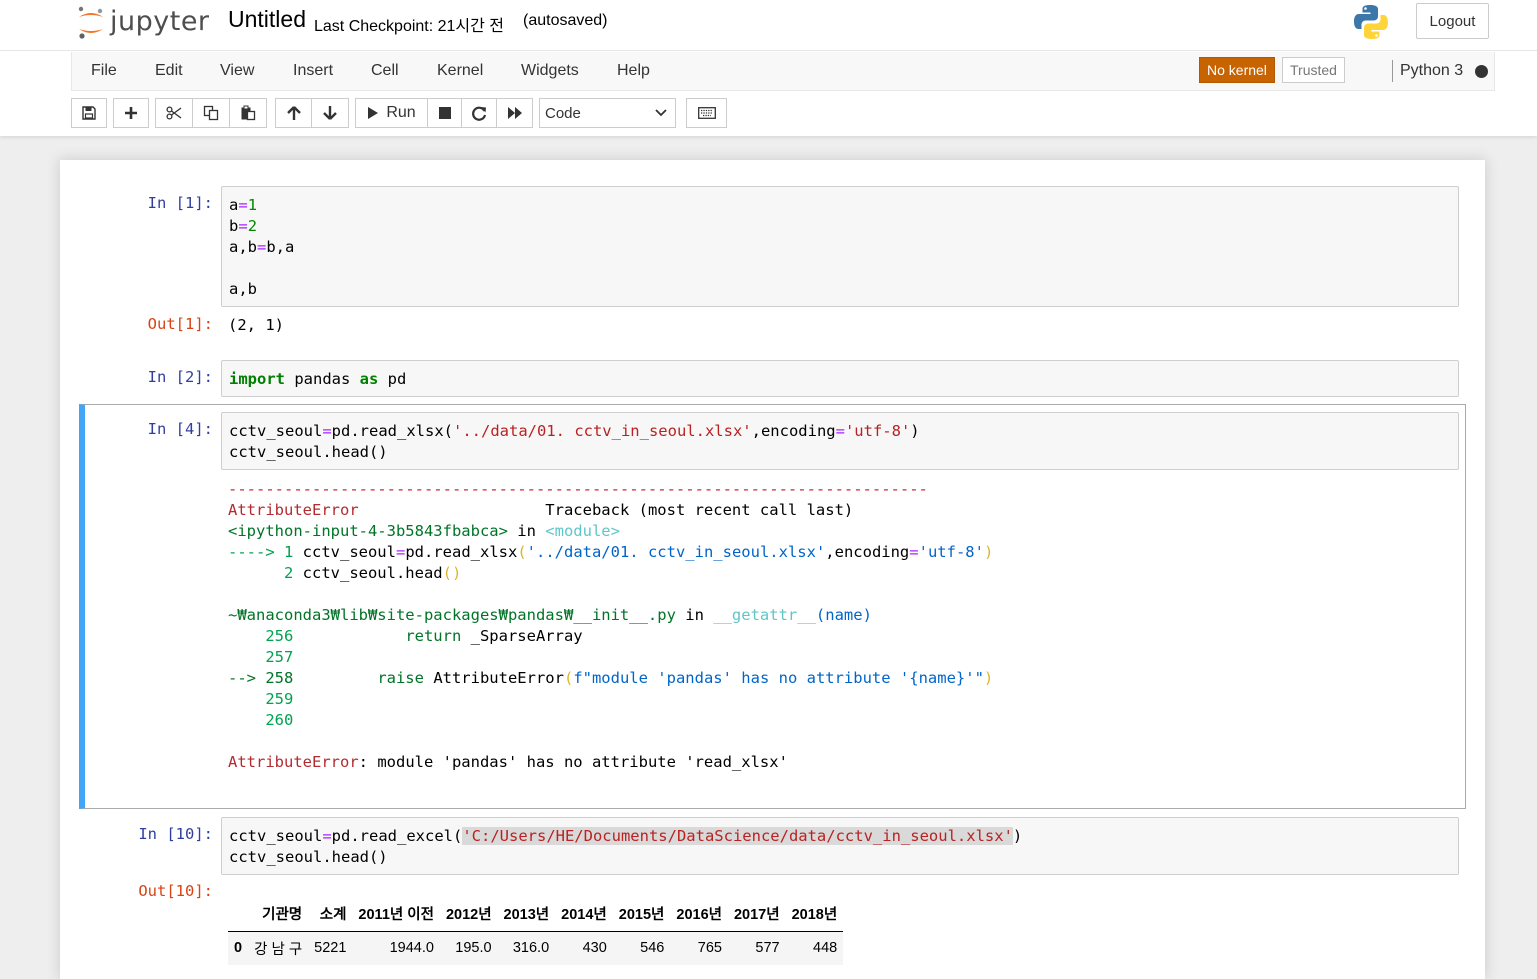 The image size is (1537, 979). I want to click on table-row-index: 0, so click(238, 948).